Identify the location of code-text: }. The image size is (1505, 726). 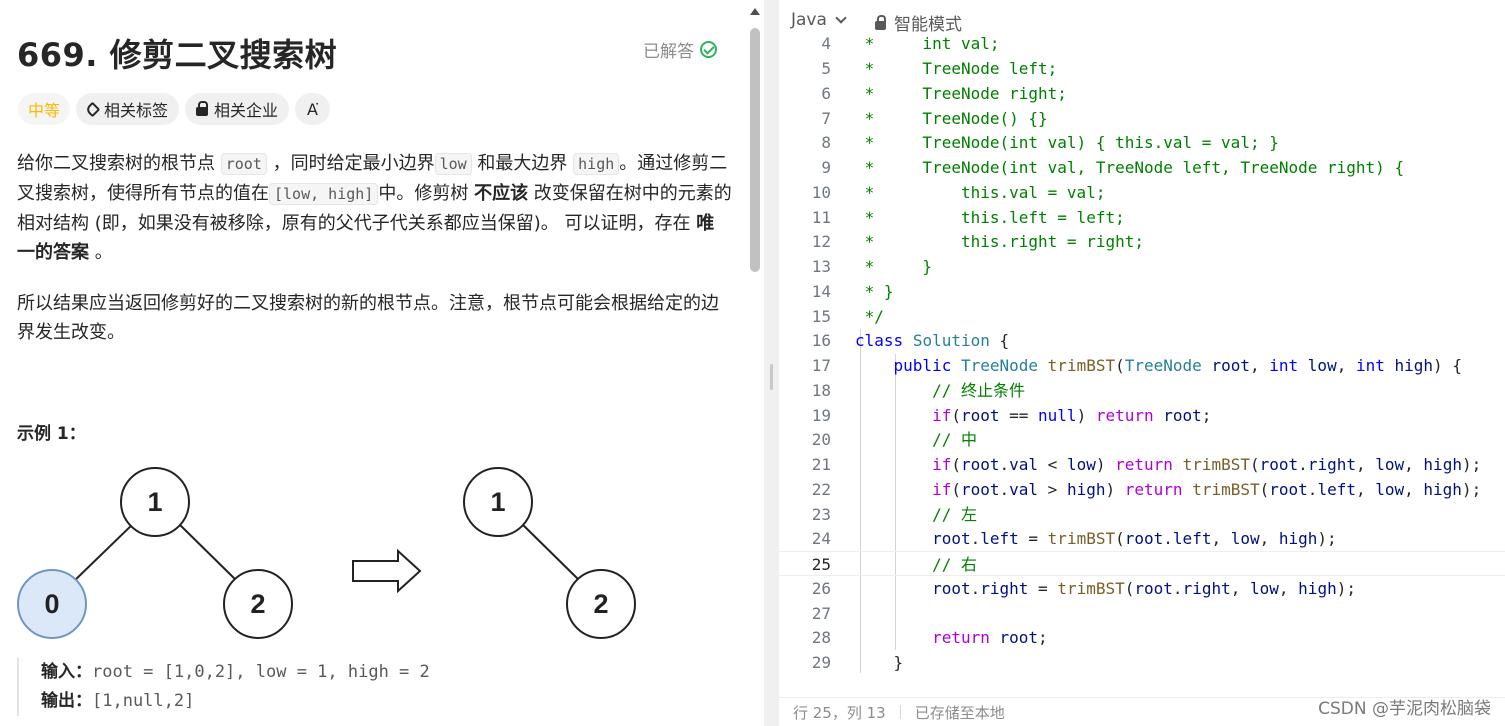
(879, 662).